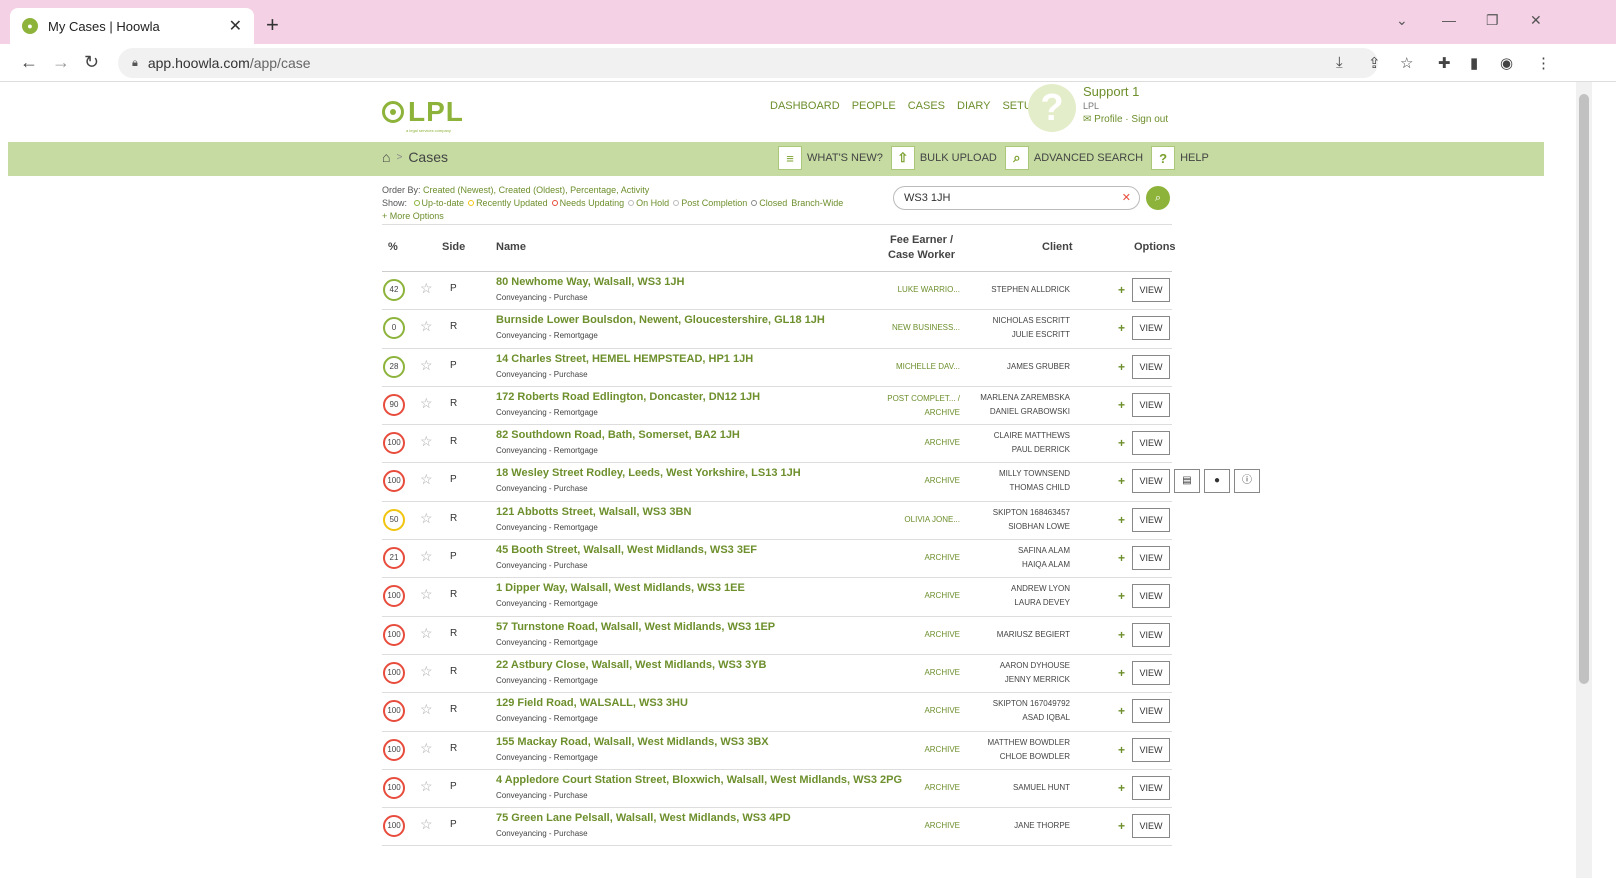 This screenshot has width=1616, height=886. I want to click on lpl-logo: LPL a legal services company, so click(423, 114).